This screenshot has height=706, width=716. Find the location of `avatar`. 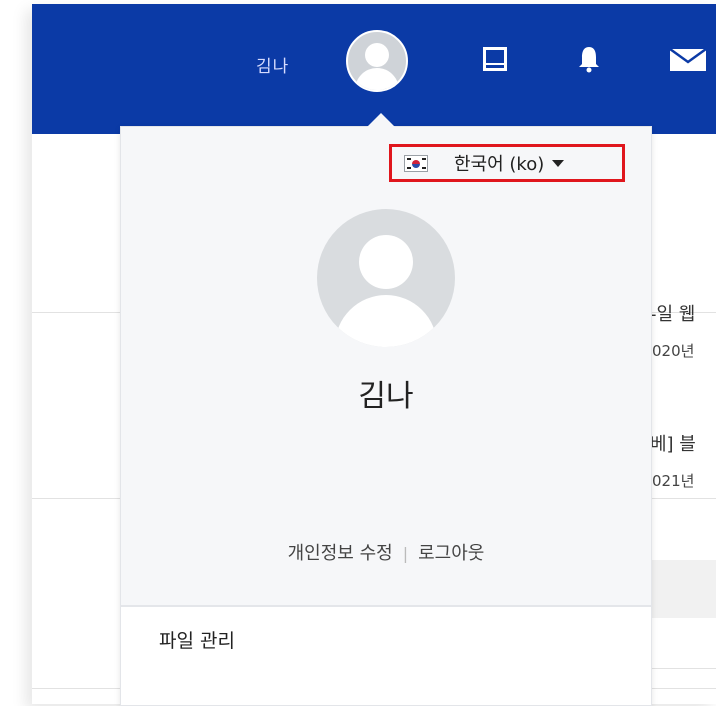

avatar is located at coordinates (386, 278).